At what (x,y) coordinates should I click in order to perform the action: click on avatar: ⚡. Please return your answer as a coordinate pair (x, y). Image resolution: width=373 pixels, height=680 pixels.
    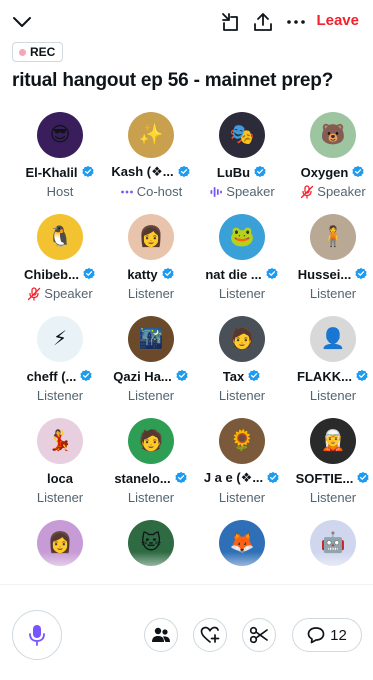
    Looking at the image, I should click on (60, 339).